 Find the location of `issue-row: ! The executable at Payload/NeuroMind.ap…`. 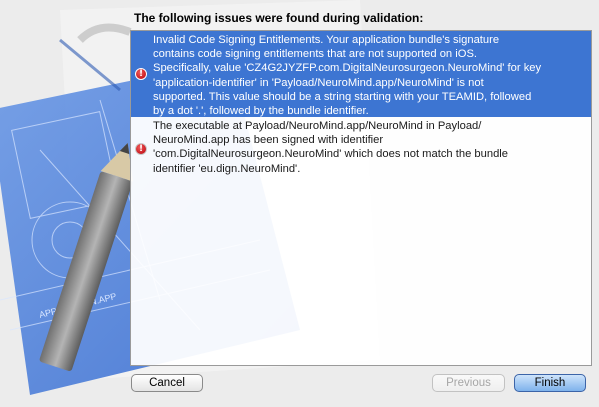

issue-row: ! The executable at Payload/NeuroMind.ap… is located at coordinates (361, 149).